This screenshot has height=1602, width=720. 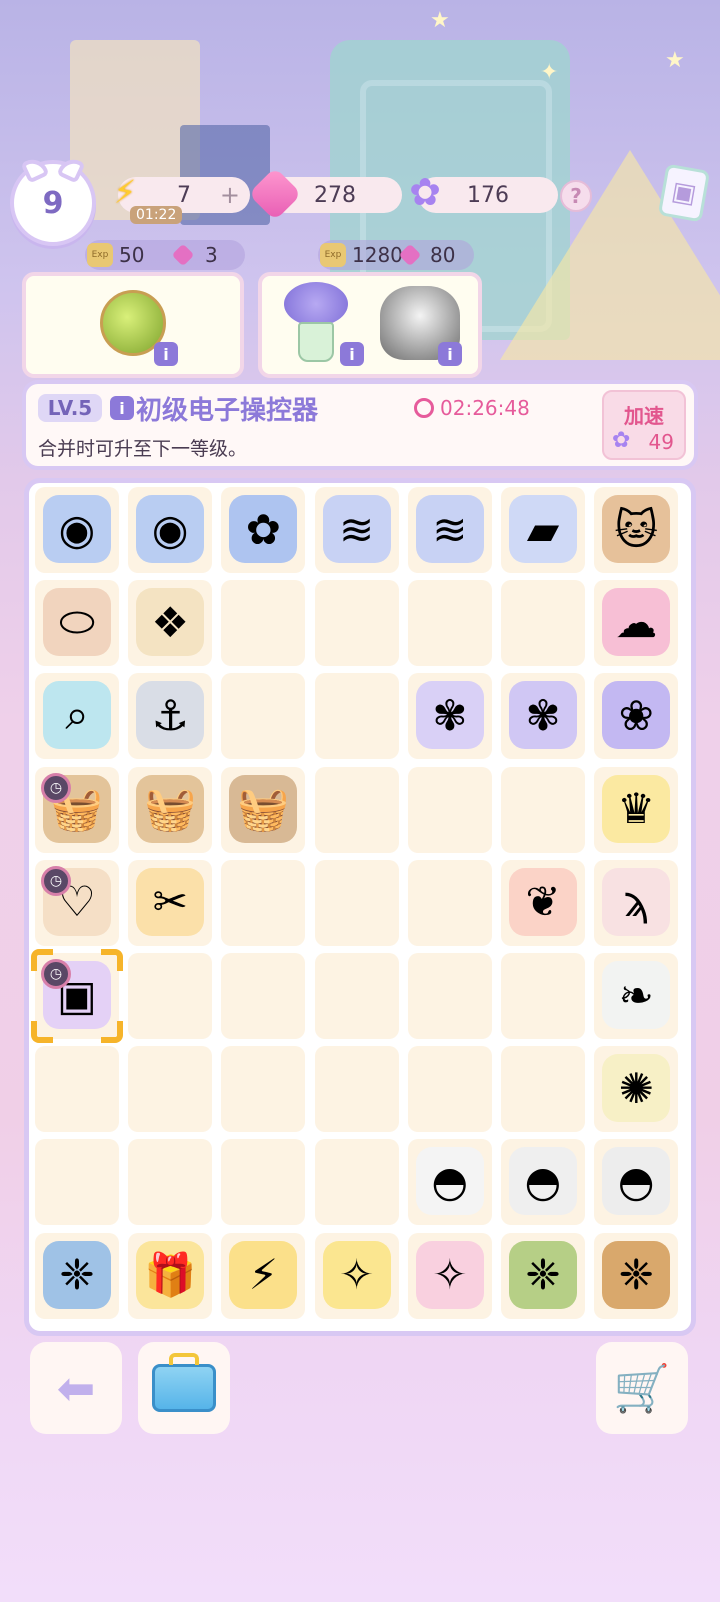 I want to click on butterfly-box-item: ❈, so click(x=77, y=1274).